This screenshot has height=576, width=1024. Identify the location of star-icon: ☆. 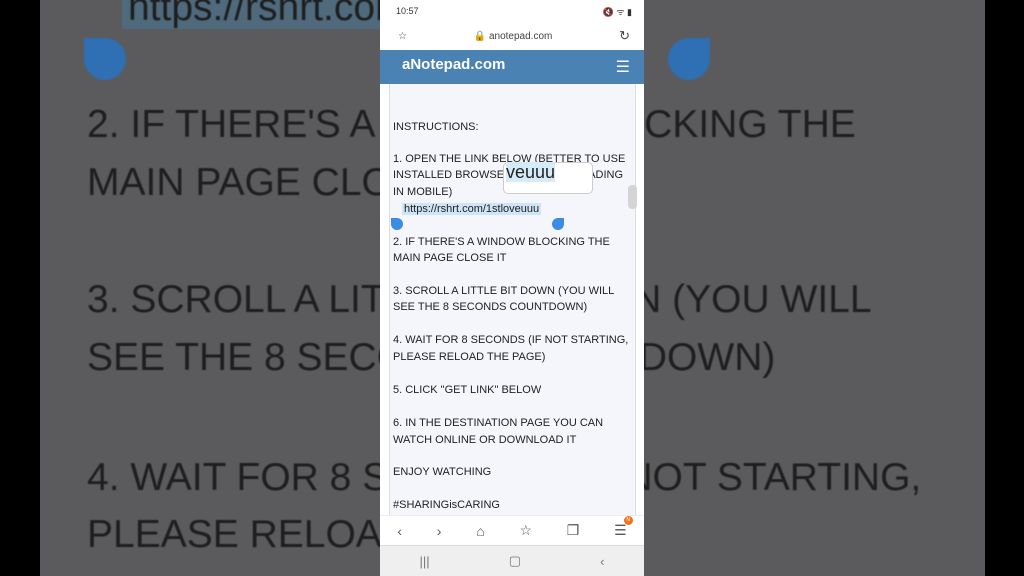
(402, 36).